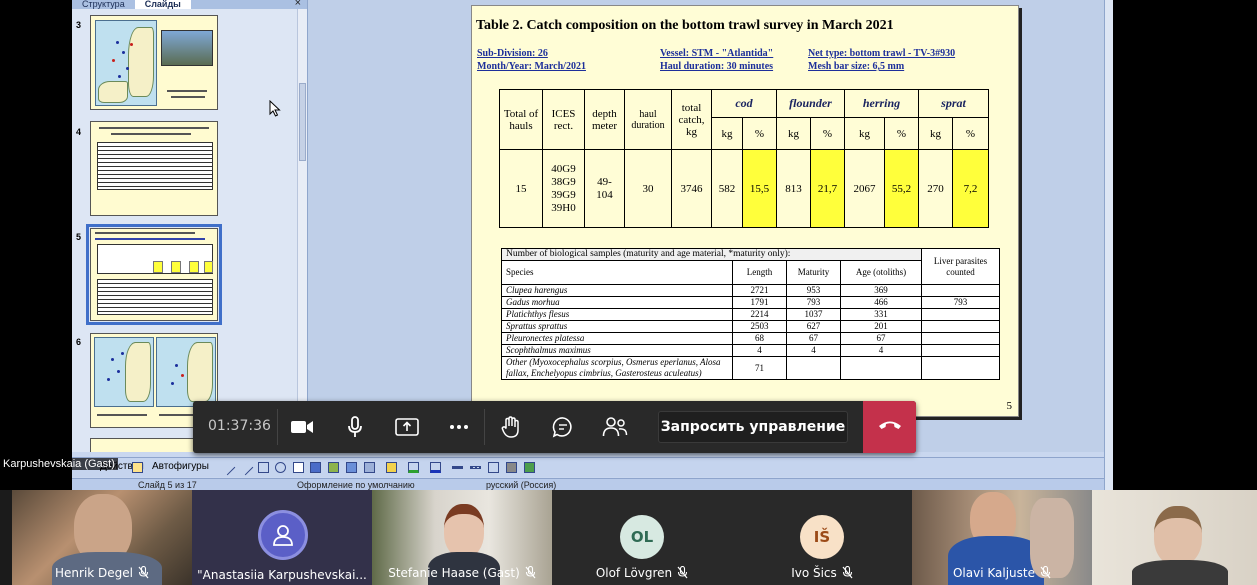 The height and width of the screenshot is (585, 1257). Describe the element at coordinates (827, 188) in the screenshot. I see `value-flounder-pct: 21,7` at that location.